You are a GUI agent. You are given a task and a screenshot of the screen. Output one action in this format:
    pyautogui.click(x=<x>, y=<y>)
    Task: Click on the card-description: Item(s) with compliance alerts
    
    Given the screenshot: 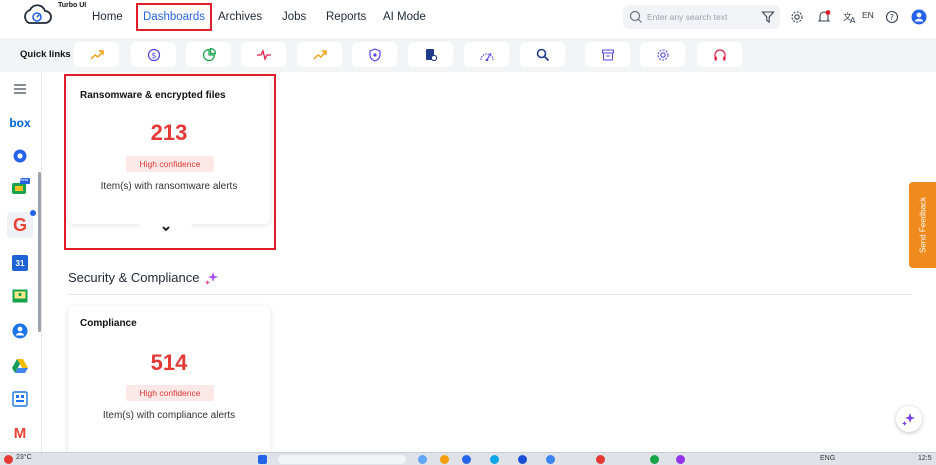 What is the action you would take?
    pyautogui.click(x=169, y=415)
    